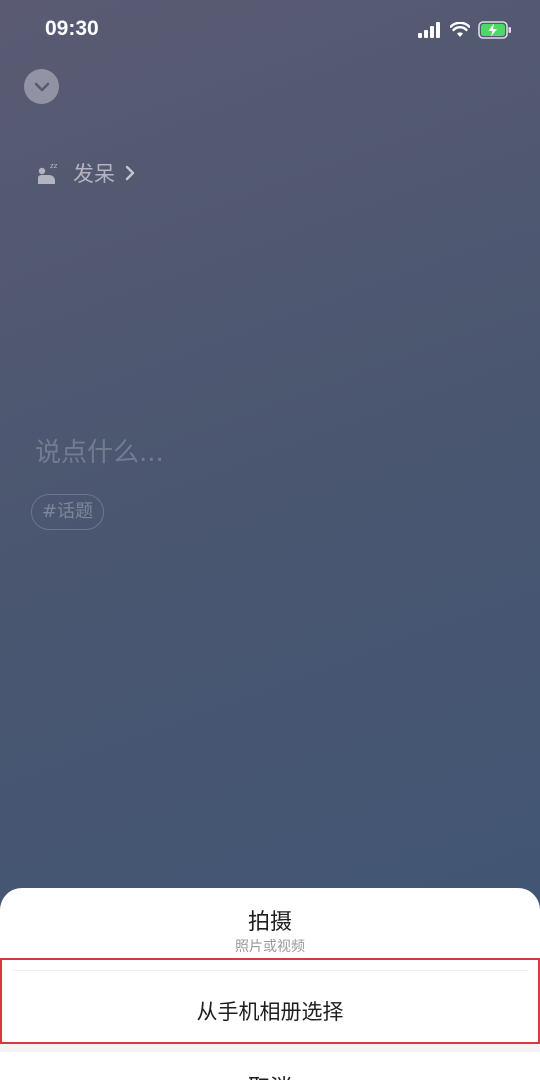  I want to click on signal-icon, so click(429, 30).